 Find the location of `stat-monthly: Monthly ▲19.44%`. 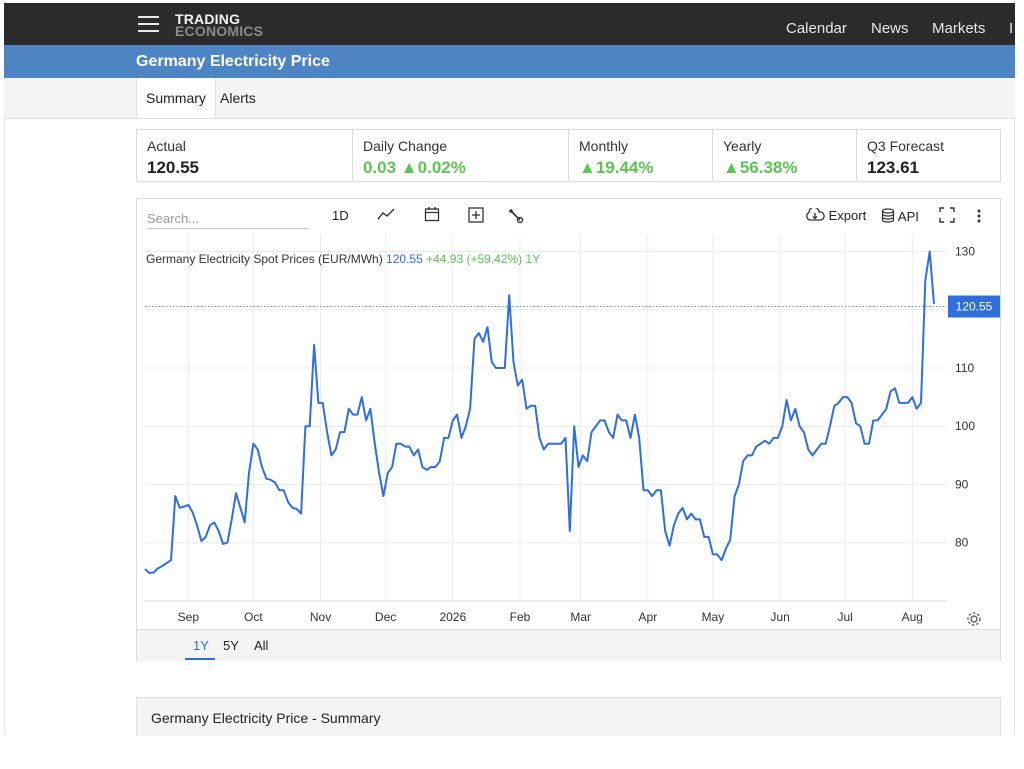

stat-monthly: Monthly ▲19.44% is located at coordinates (641, 155).